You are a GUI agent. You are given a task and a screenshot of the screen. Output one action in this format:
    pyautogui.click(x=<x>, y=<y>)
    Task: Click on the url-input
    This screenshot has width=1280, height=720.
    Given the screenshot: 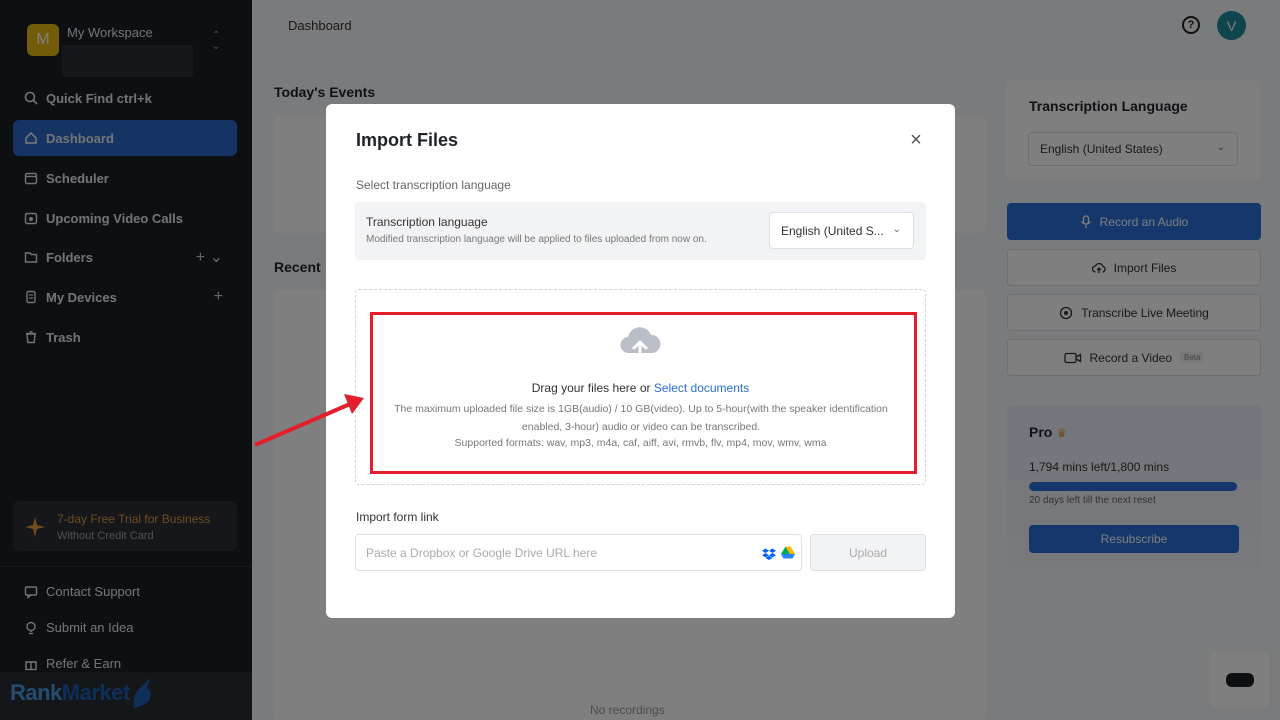 What is the action you would take?
    pyautogui.click(x=578, y=552)
    